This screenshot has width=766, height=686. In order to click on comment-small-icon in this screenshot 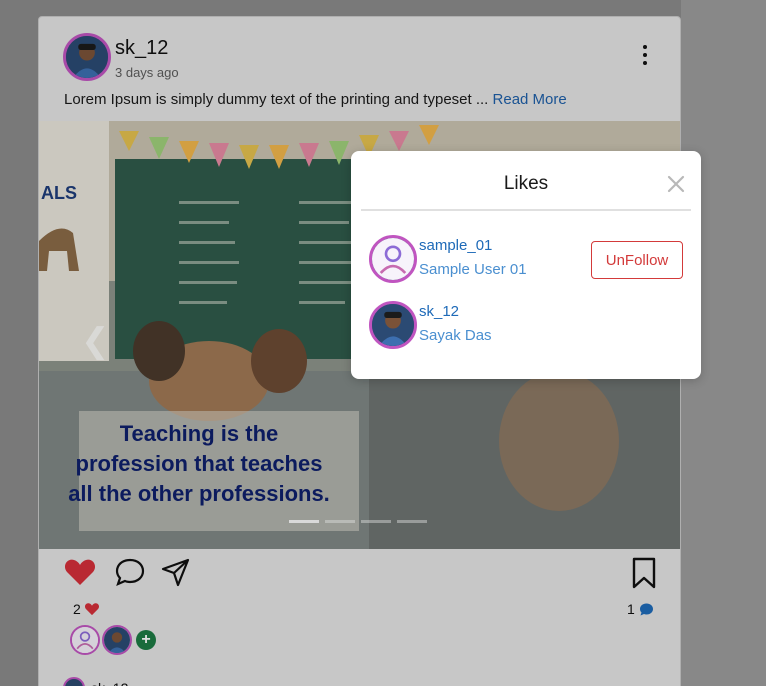, I will do `click(646, 609)`.